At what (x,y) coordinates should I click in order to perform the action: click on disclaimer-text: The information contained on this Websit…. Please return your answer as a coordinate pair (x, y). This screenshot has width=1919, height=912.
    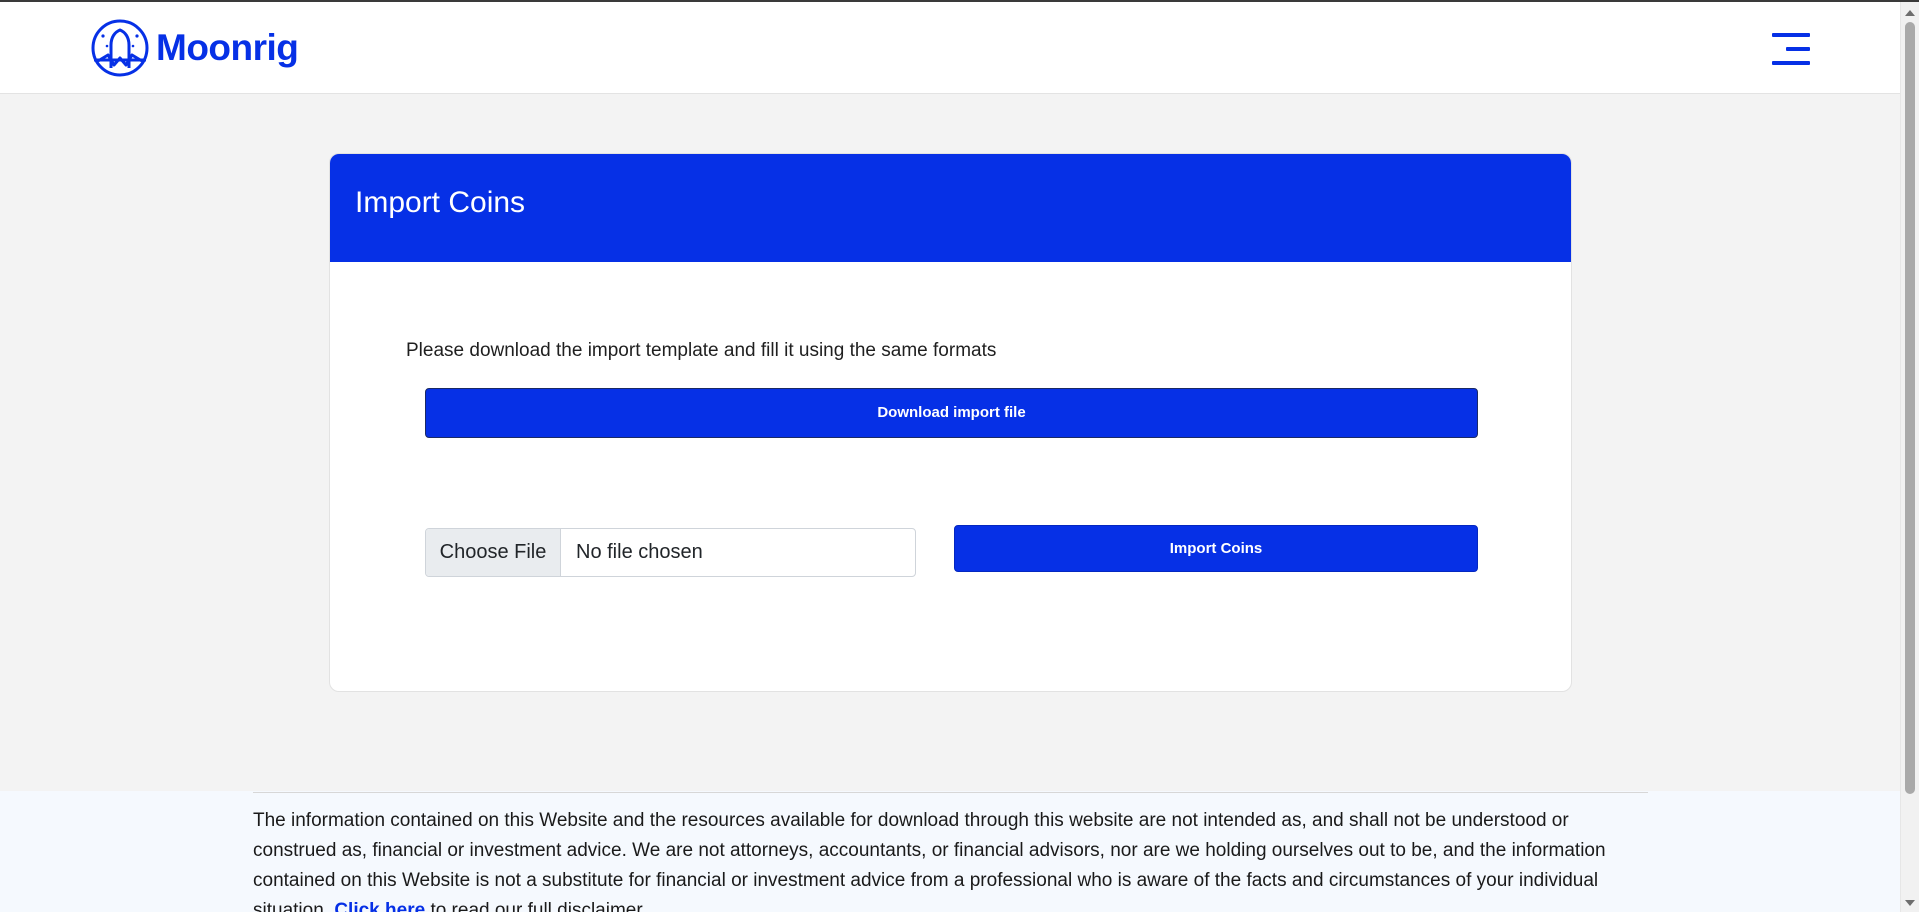
    Looking at the image, I should click on (929, 861).